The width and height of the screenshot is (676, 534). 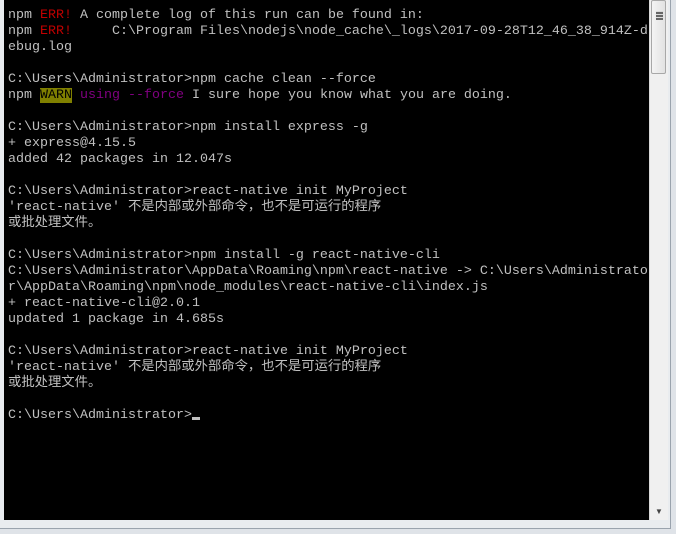 What do you see at coordinates (56, 95) in the screenshot?
I see `console-text-warn: WARN` at bounding box center [56, 95].